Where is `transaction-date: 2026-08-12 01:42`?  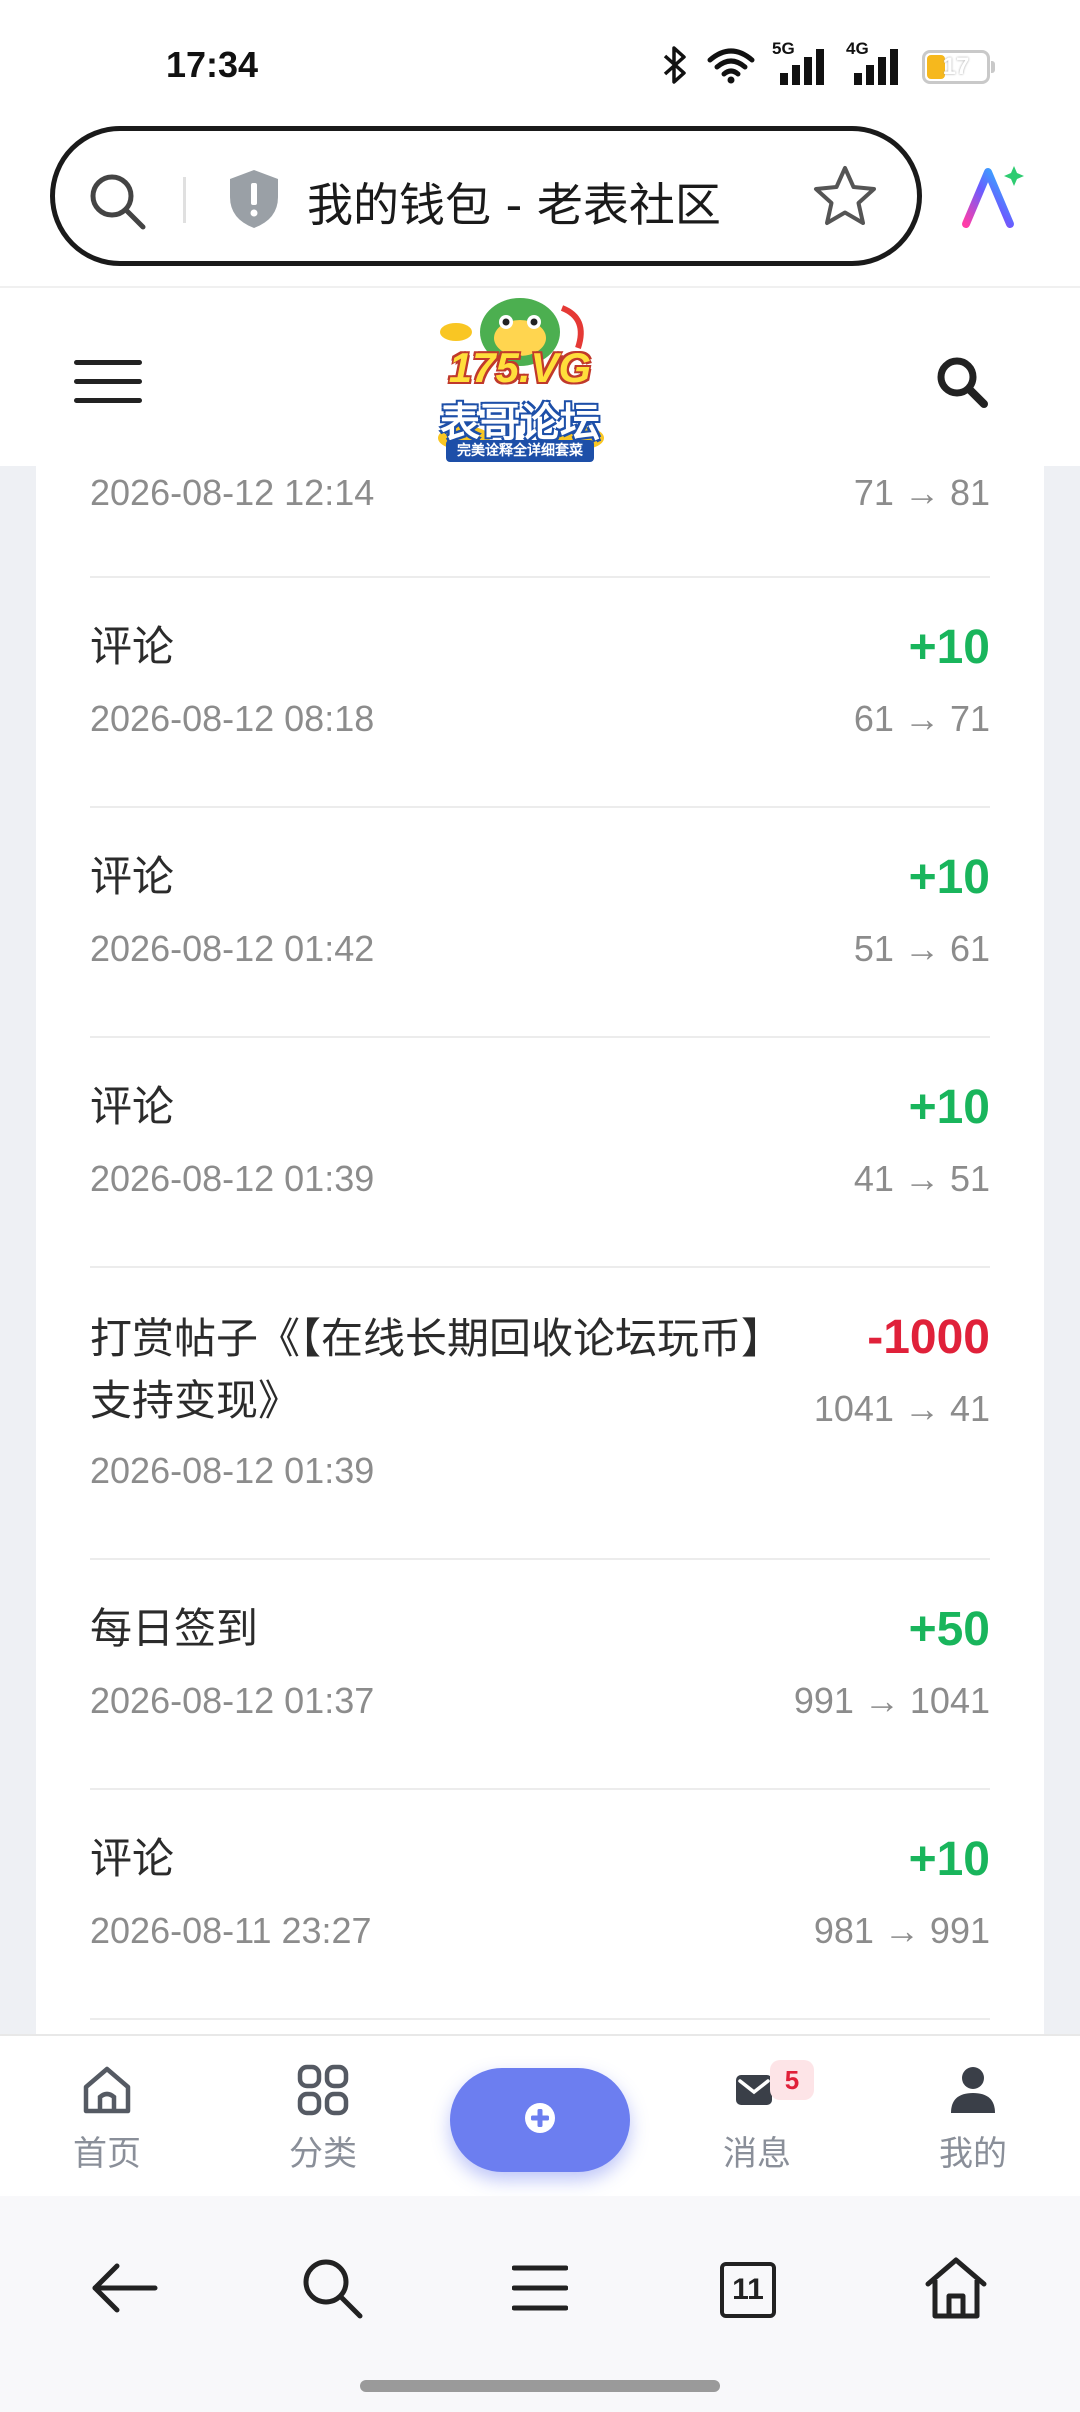 transaction-date: 2026-08-12 01:42 is located at coordinates (232, 948).